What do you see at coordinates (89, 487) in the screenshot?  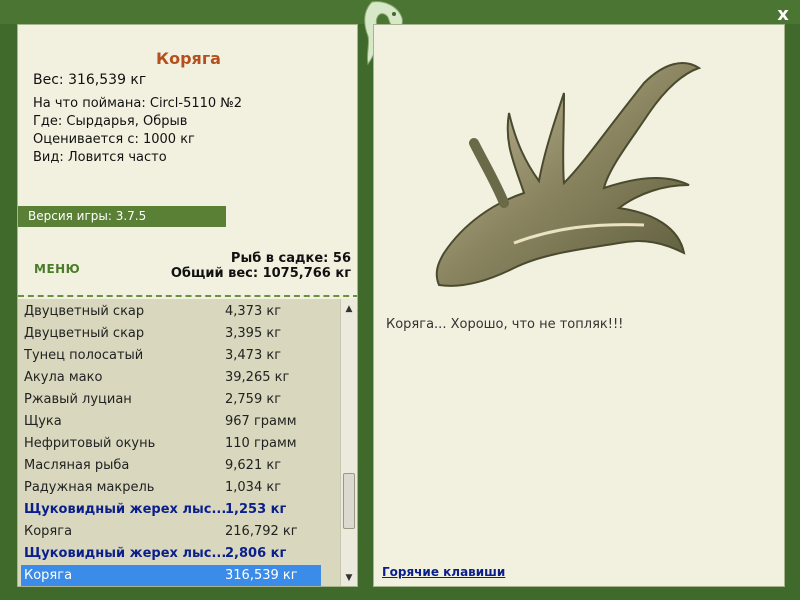 I see `fish-name: Радужная макрель` at bounding box center [89, 487].